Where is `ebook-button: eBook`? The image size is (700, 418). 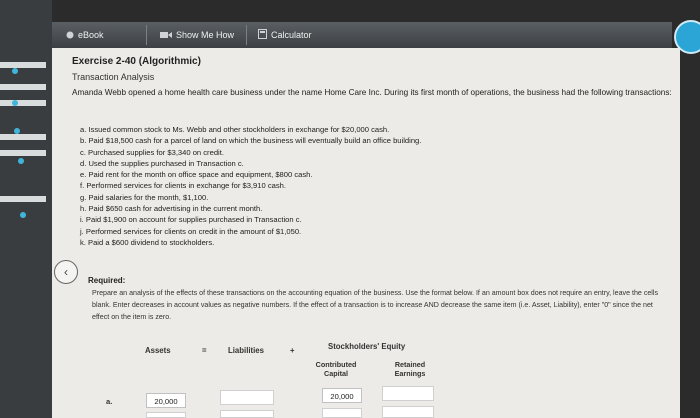 ebook-button: eBook is located at coordinates (85, 35).